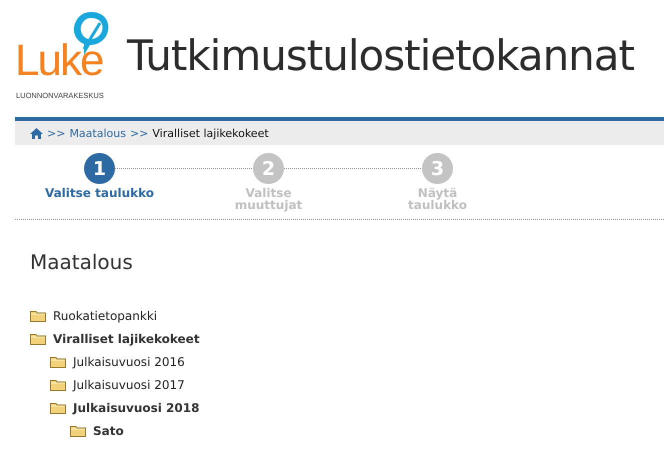 The height and width of the screenshot is (468, 664). I want to click on home-icon, so click(36, 133).